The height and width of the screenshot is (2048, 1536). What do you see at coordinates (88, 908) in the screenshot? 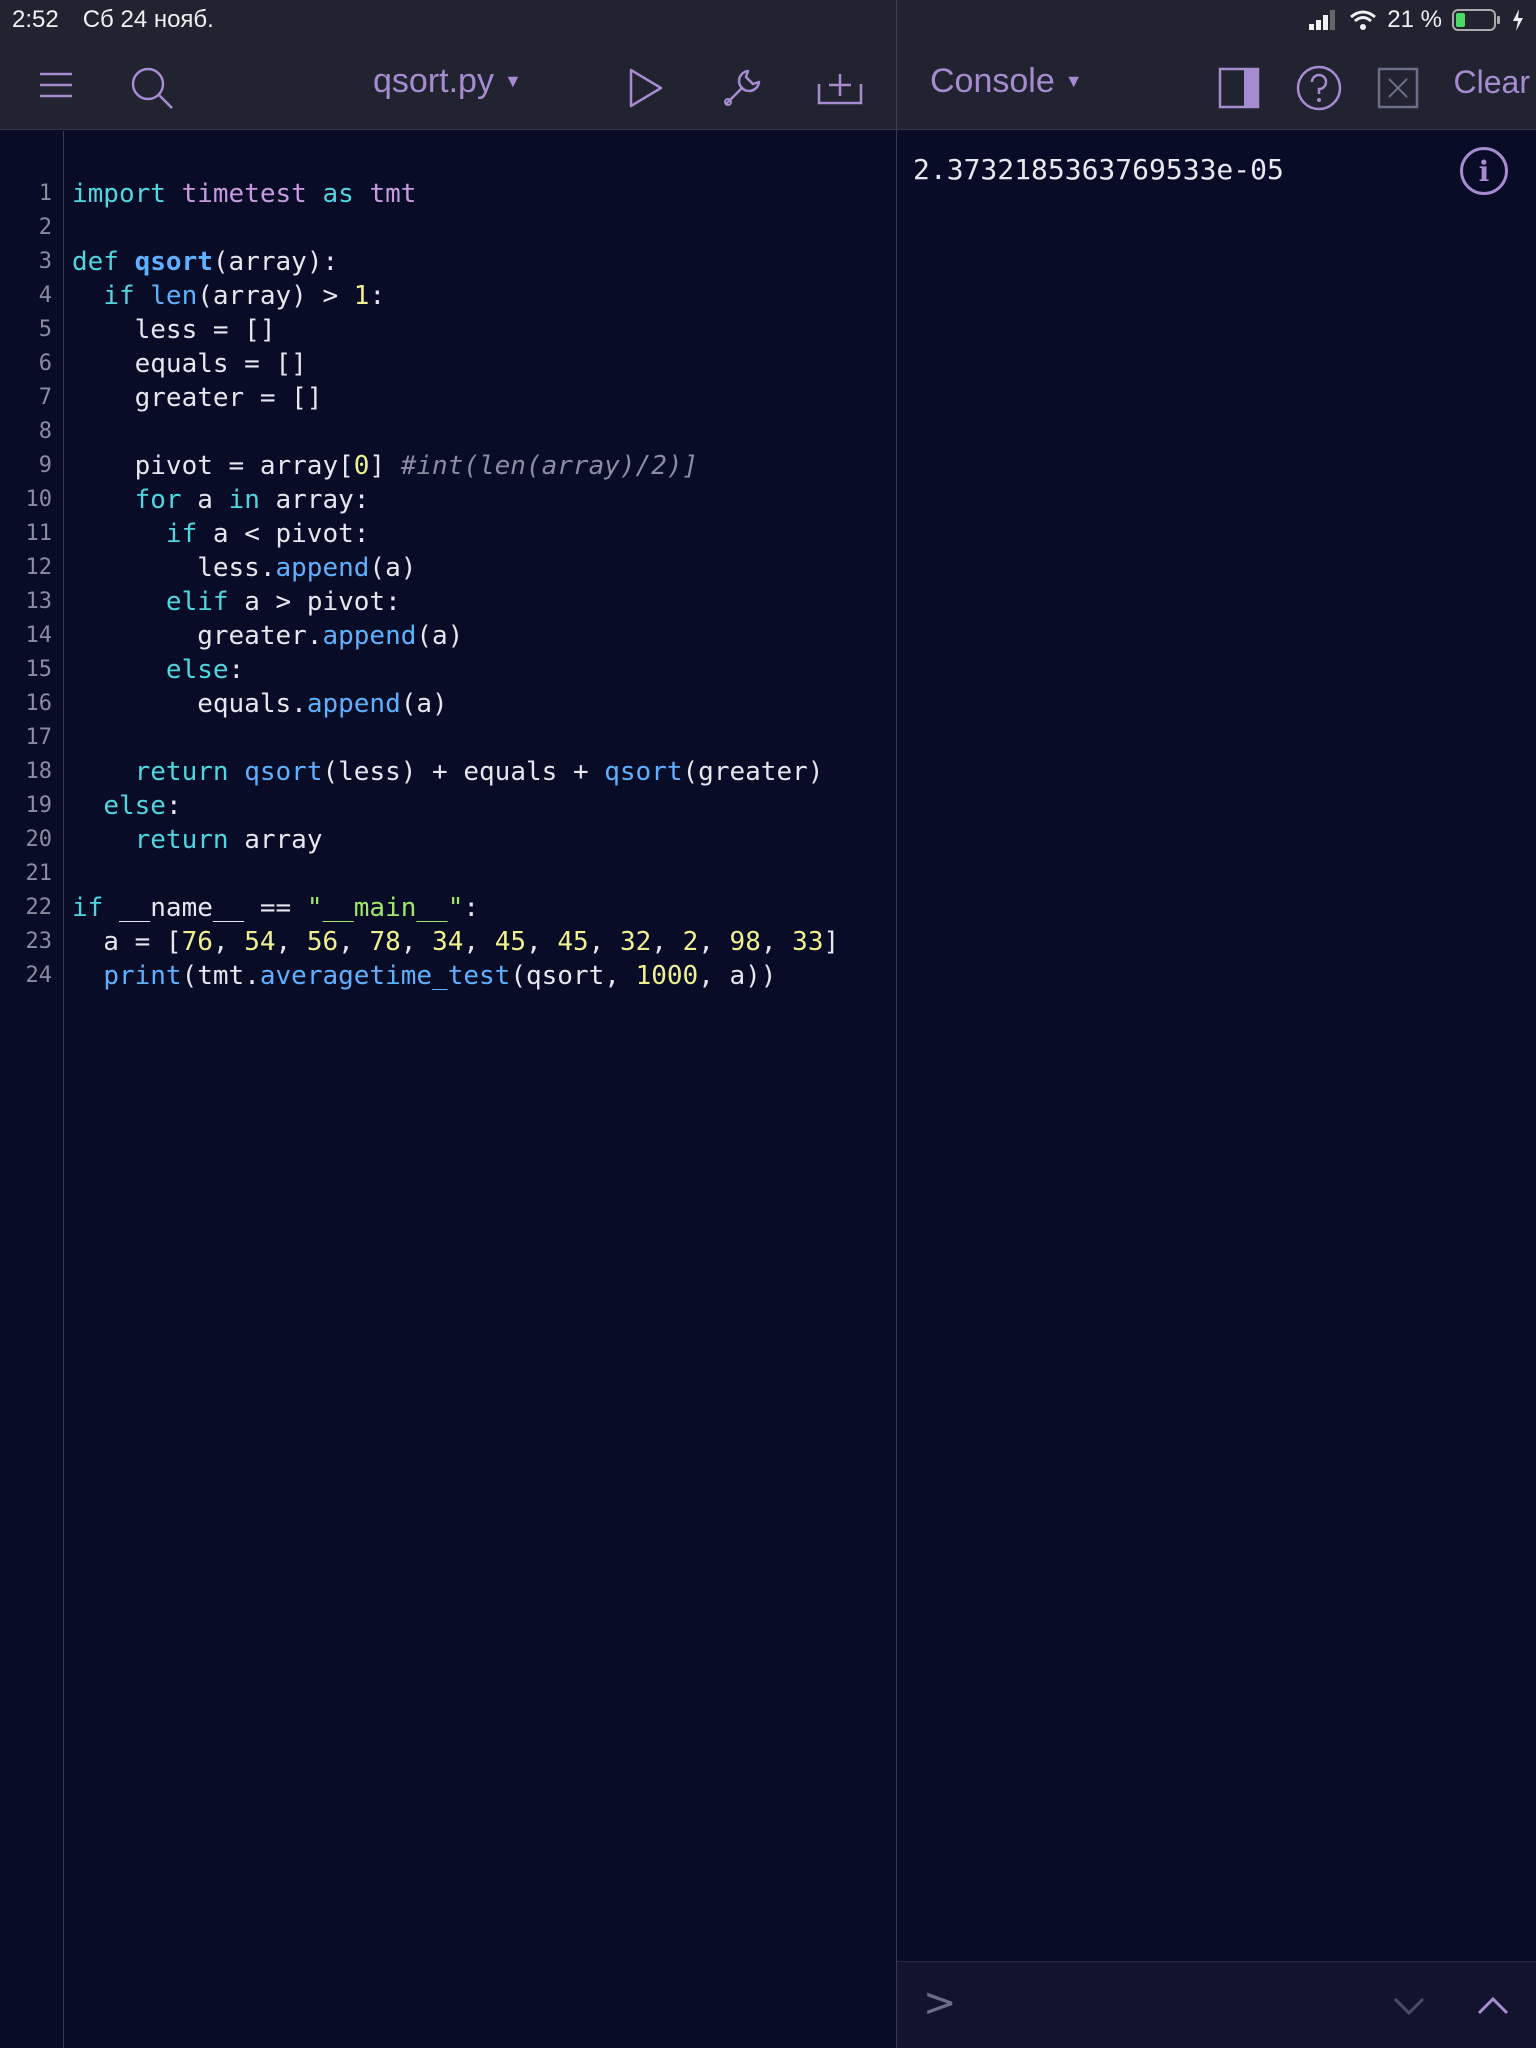
I see `code-token: if` at bounding box center [88, 908].